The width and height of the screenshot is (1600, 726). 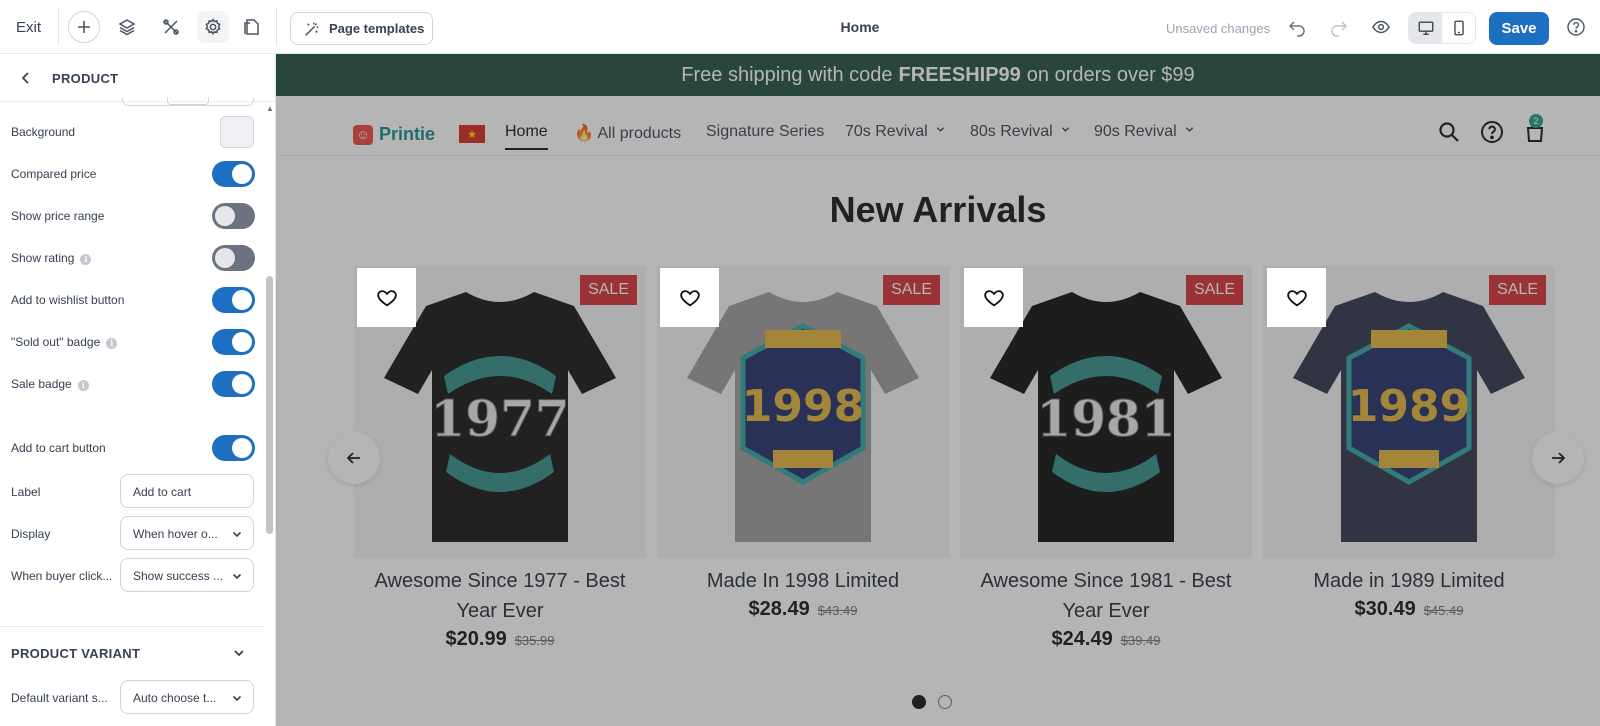 I want to click on scroll-up-arrow-icon: ▲, so click(x=270, y=108).